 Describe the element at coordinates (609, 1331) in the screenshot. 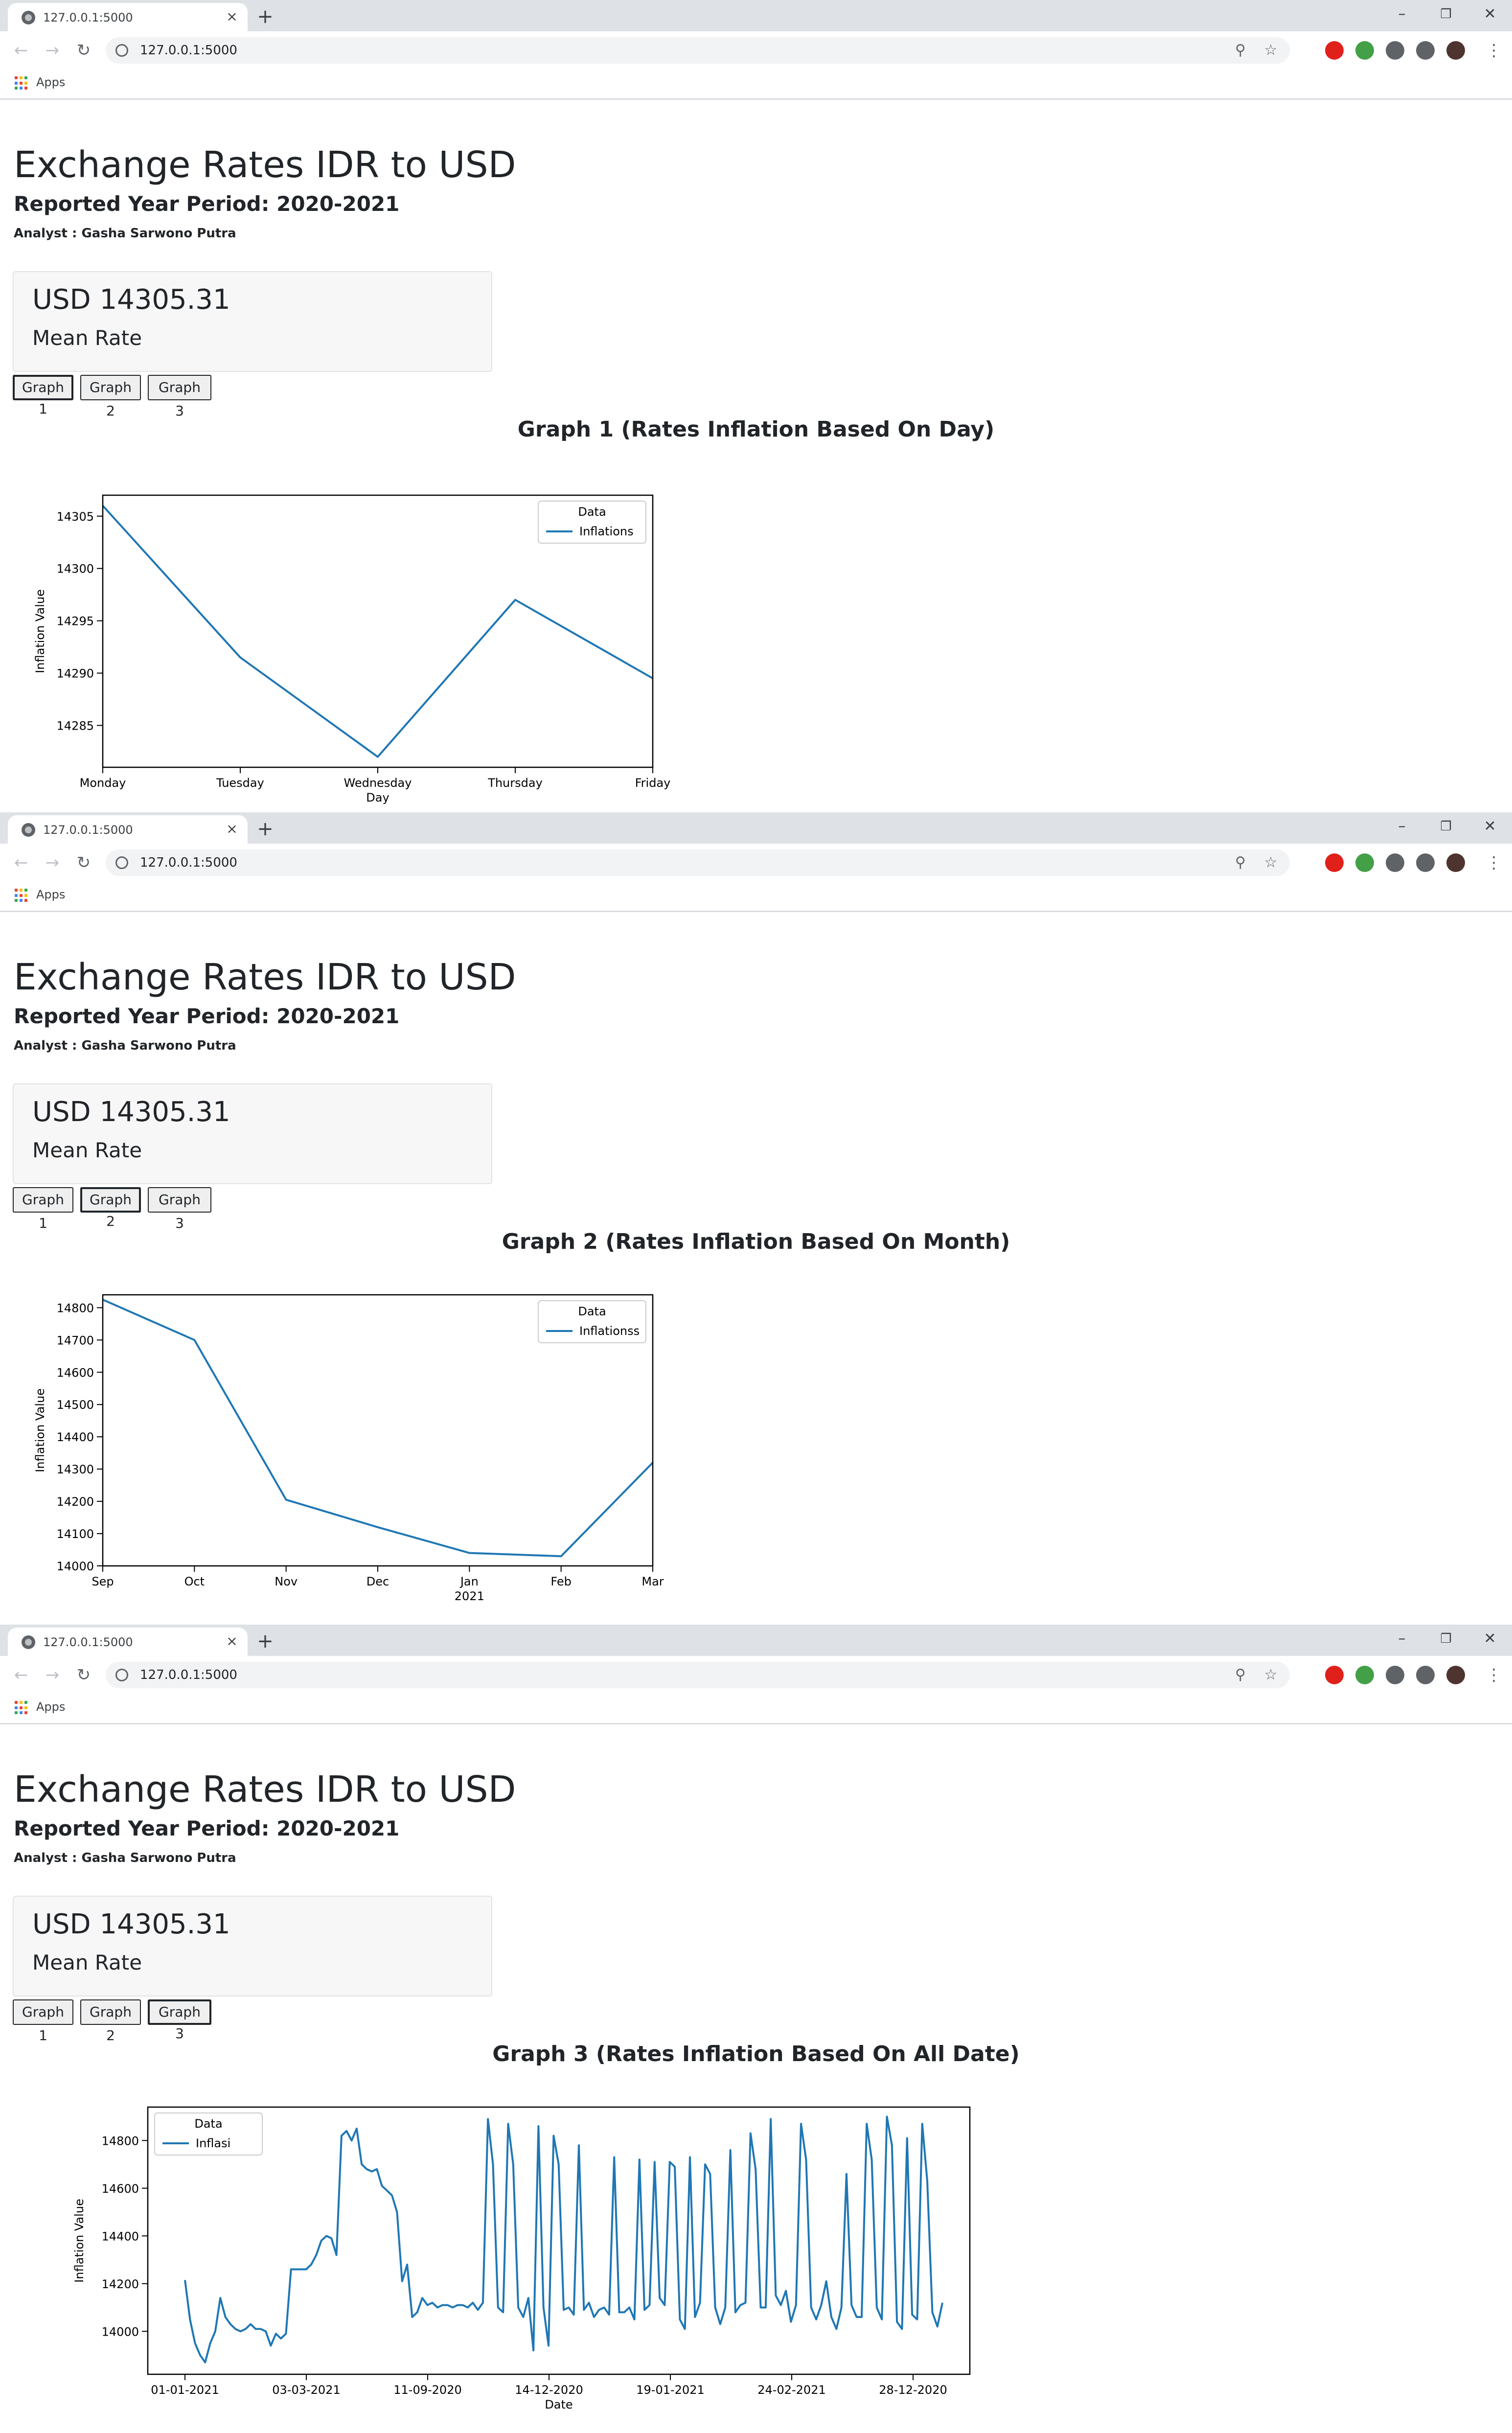

I see `legend-label: Inflationss` at that location.